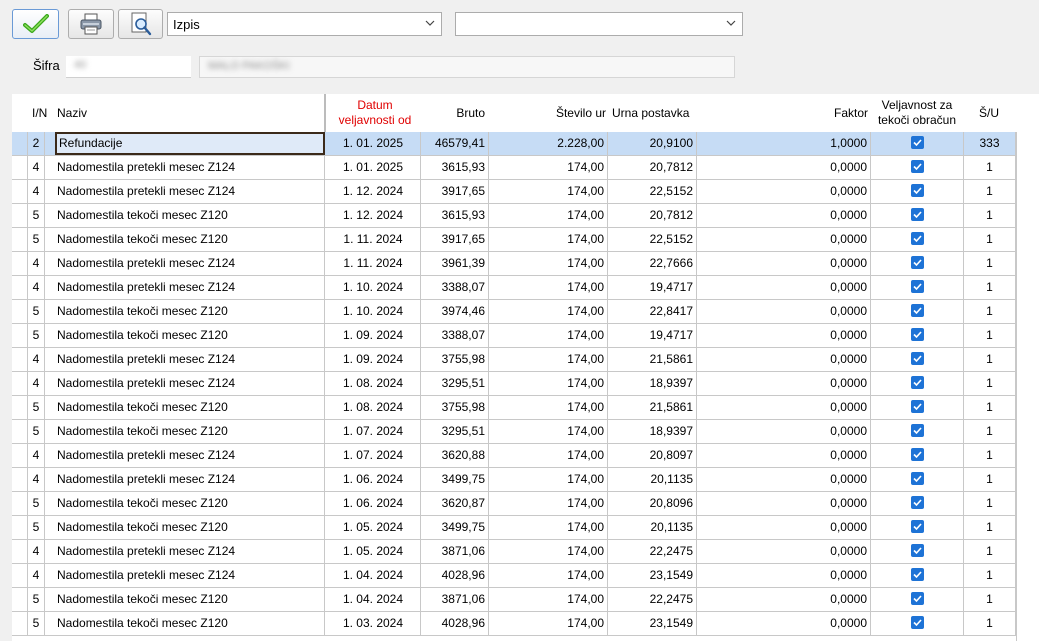 The image size is (1039, 641). Describe the element at coordinates (325, 113) in the screenshot. I see `column-divider` at that location.